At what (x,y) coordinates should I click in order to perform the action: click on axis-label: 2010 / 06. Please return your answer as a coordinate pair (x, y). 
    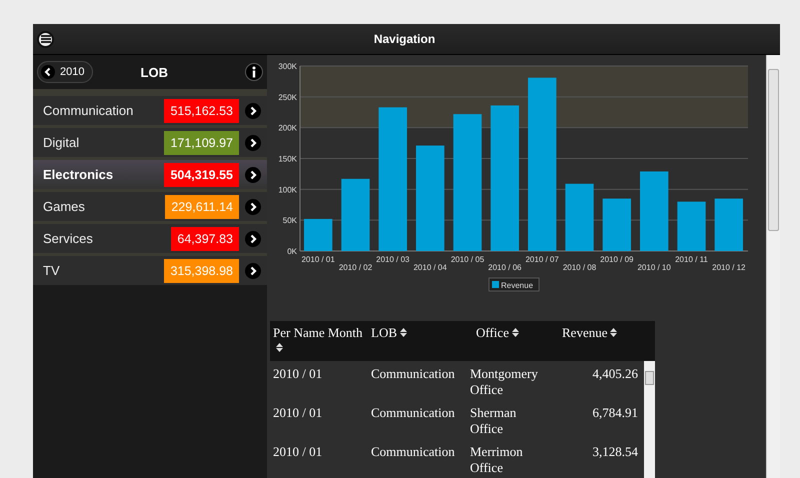
    Looking at the image, I should click on (505, 267).